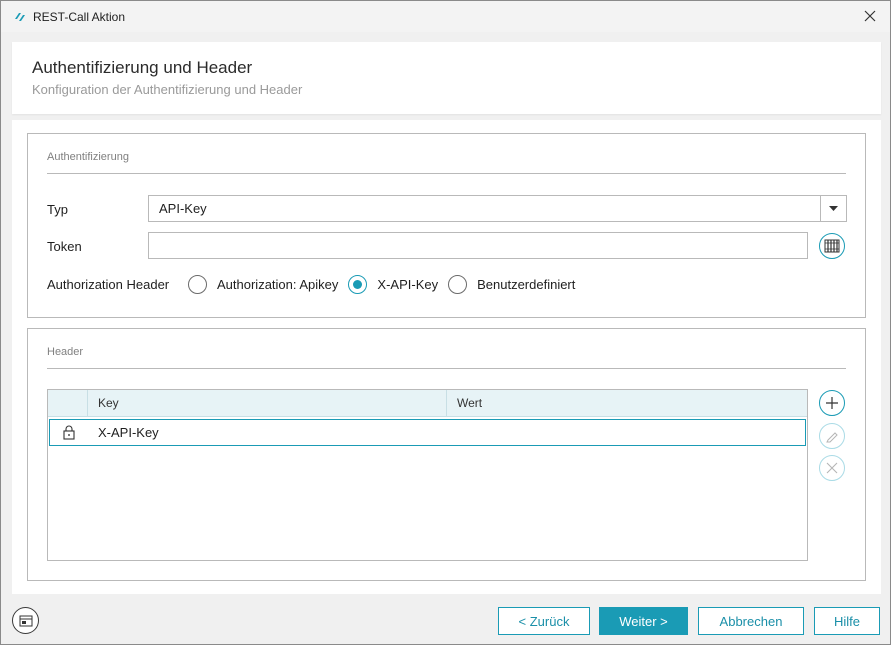 The width and height of the screenshot is (891, 645). I want to click on column-header-value: Wert, so click(627, 403).